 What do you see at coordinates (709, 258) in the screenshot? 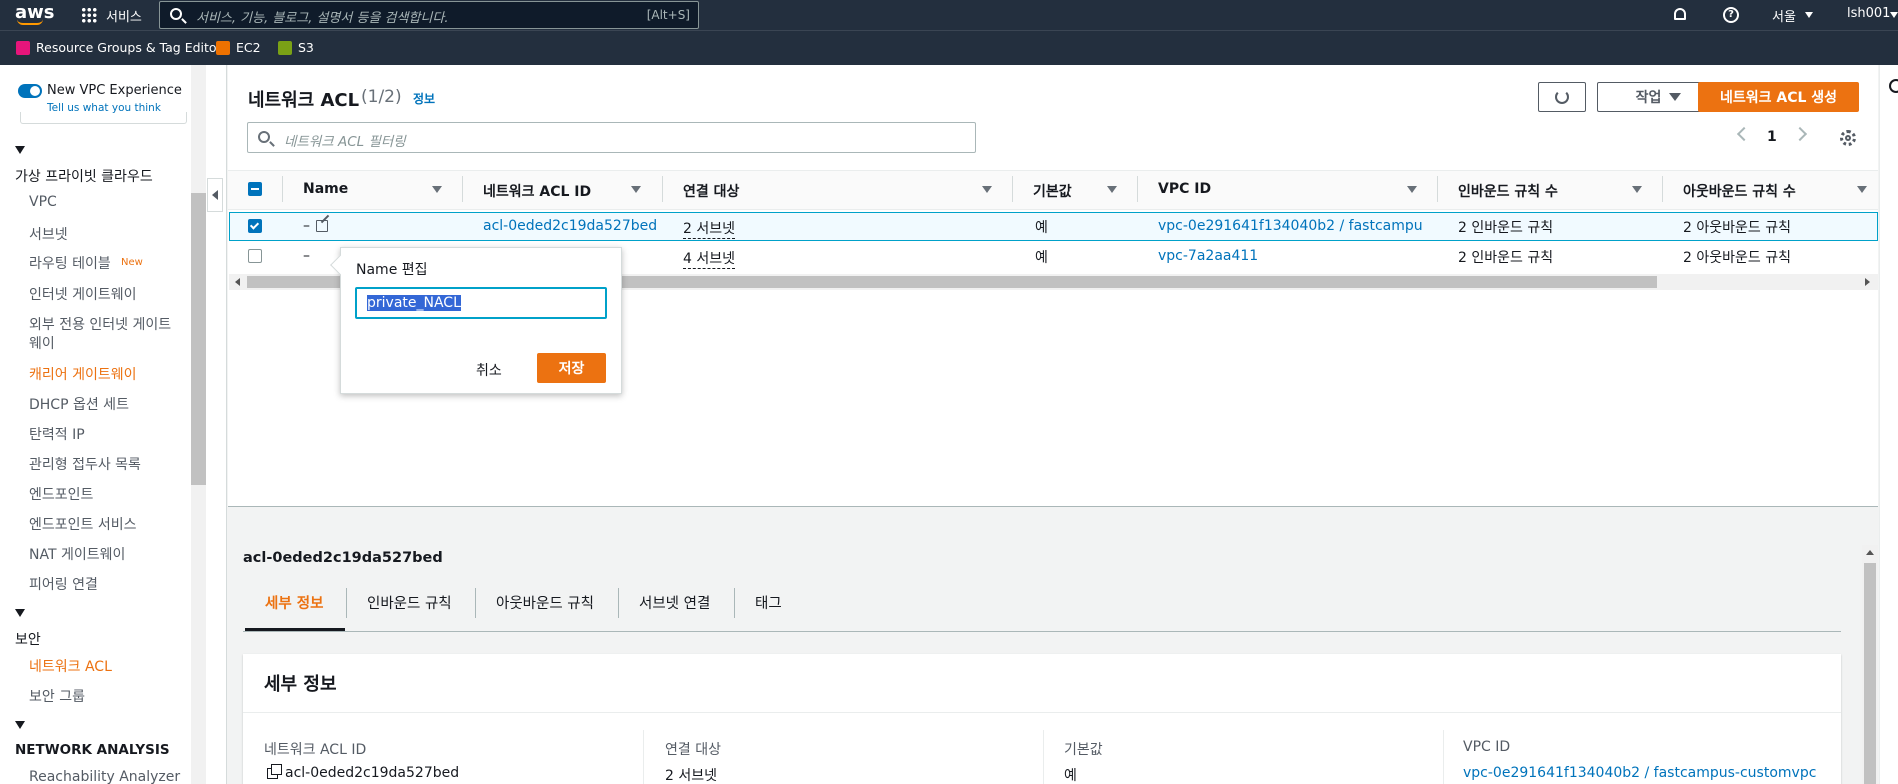
I see `row-associated-with: 4 서브넷` at bounding box center [709, 258].